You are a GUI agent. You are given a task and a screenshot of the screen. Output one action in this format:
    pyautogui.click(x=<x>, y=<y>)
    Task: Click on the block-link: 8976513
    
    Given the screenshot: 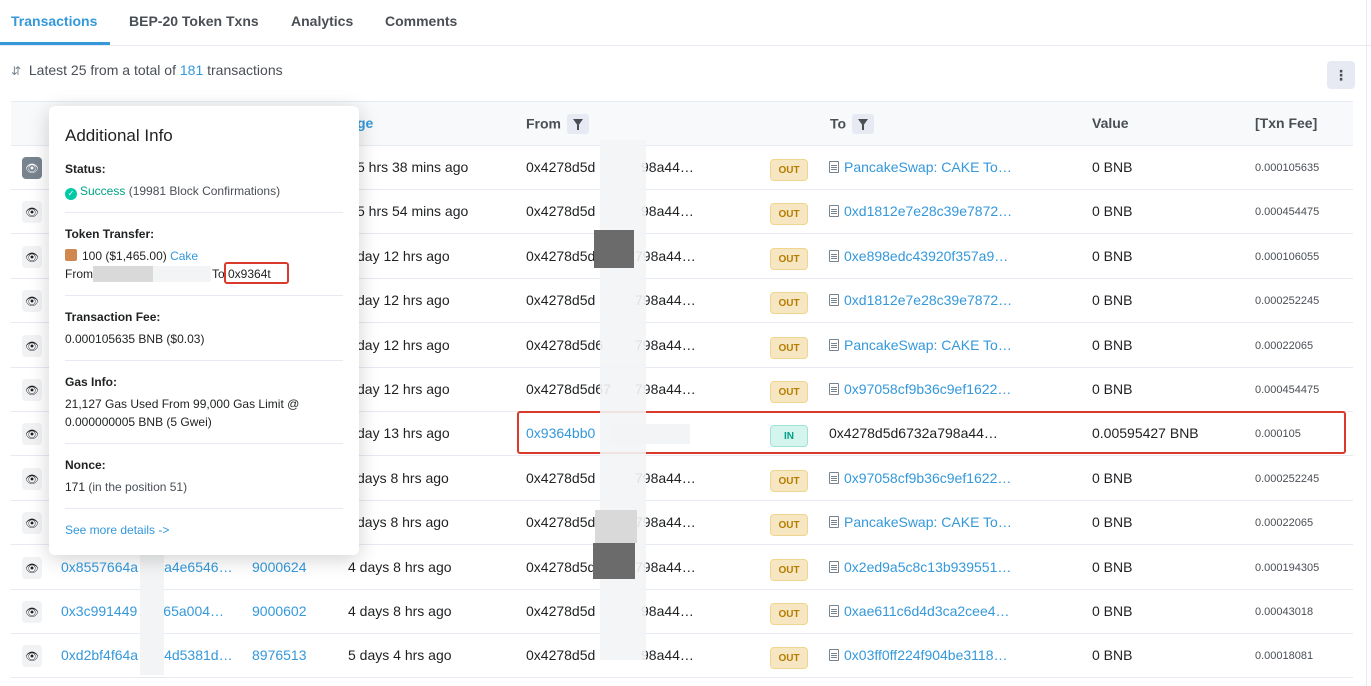 What is the action you would take?
    pyautogui.click(x=279, y=655)
    